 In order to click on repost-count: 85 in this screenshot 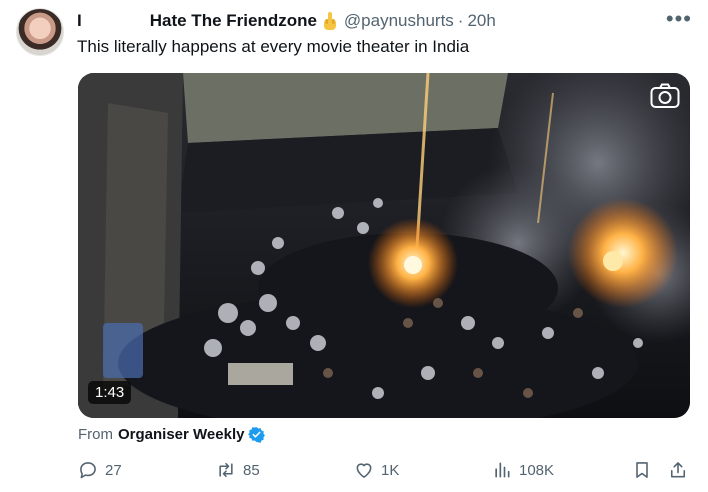, I will do `click(251, 470)`.